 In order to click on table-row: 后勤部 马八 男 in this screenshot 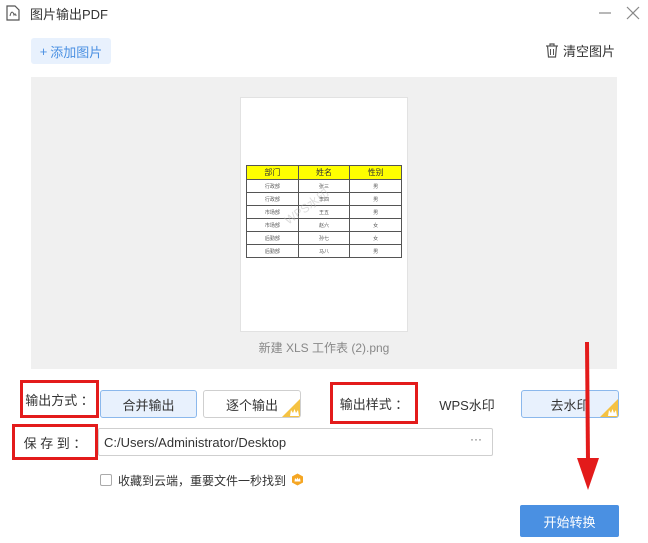, I will do `click(324, 251)`.